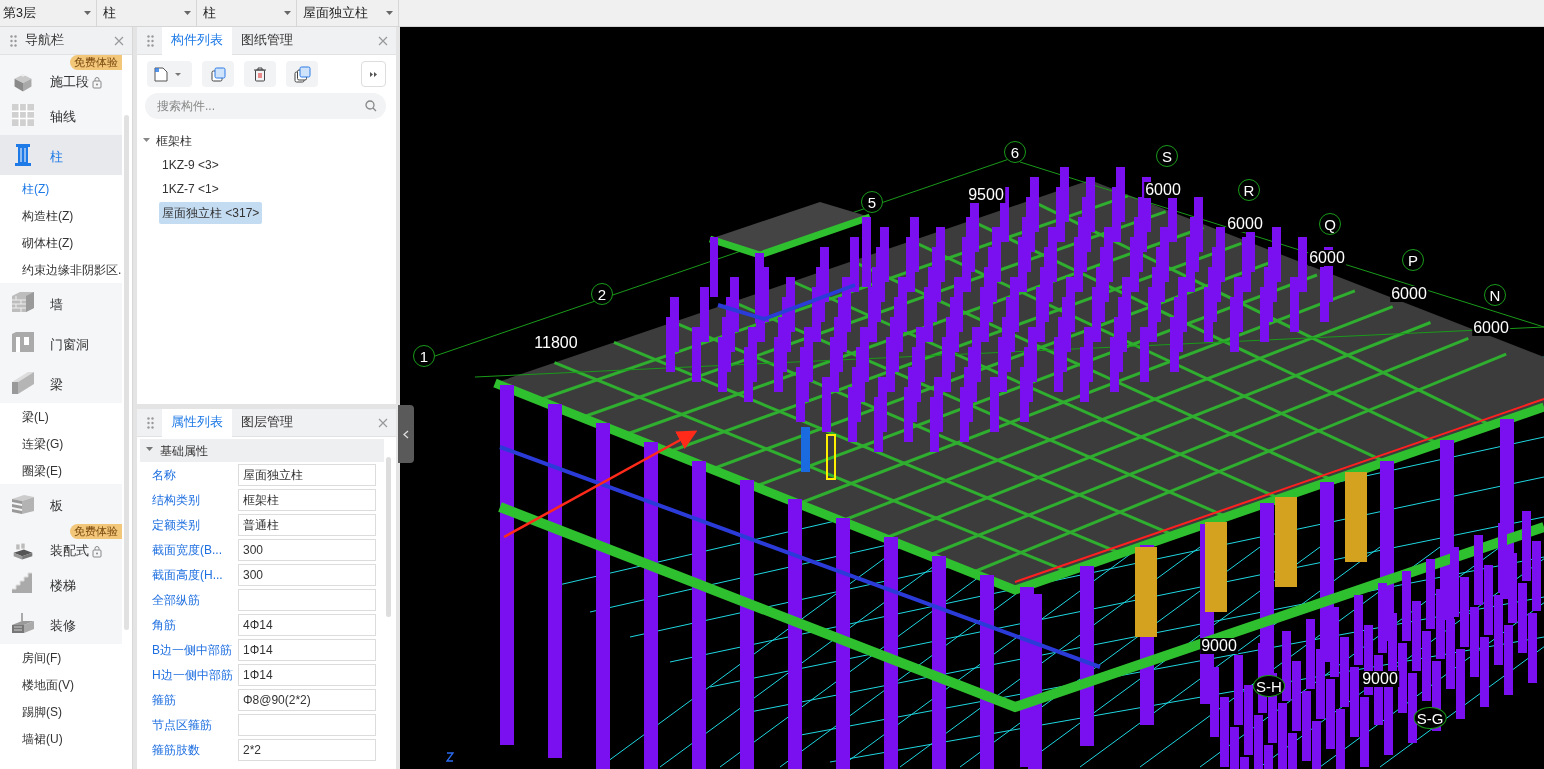 The height and width of the screenshot is (769, 1544). Describe the element at coordinates (190, 189) in the screenshot. I see `tree-item: 1KZ-7 <1>` at that location.